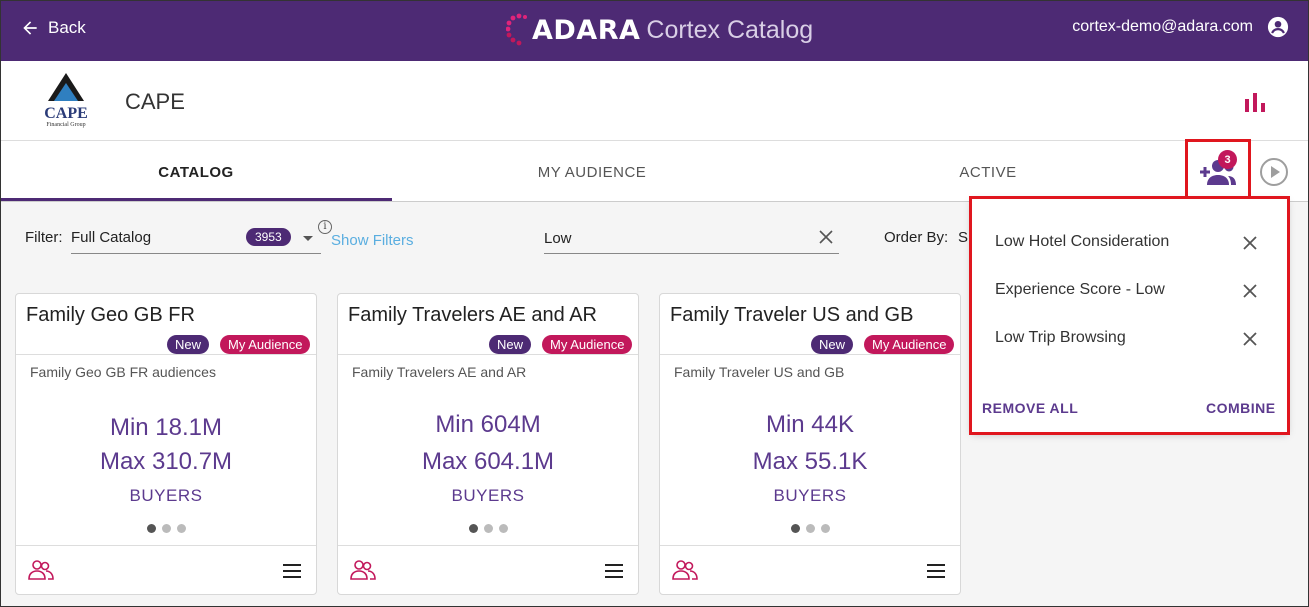 The width and height of the screenshot is (1309, 607). I want to click on cape-logo: CAPE Financial Group, so click(66, 100).